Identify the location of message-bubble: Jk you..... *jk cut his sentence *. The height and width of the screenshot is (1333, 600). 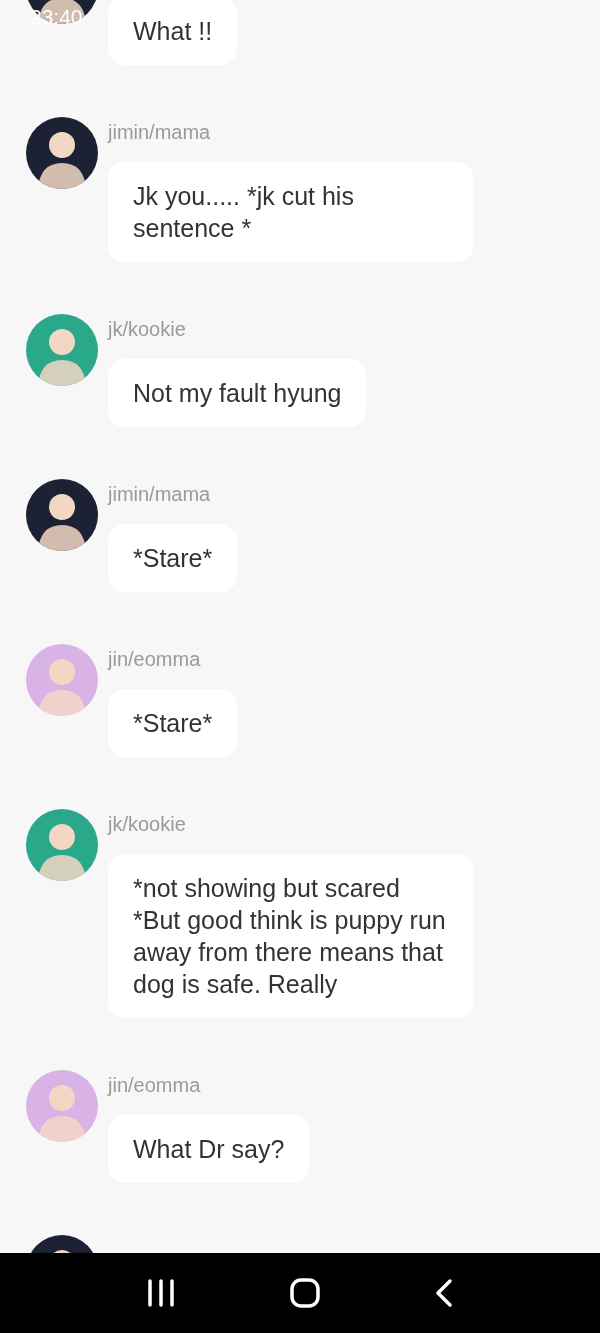
(290, 212).